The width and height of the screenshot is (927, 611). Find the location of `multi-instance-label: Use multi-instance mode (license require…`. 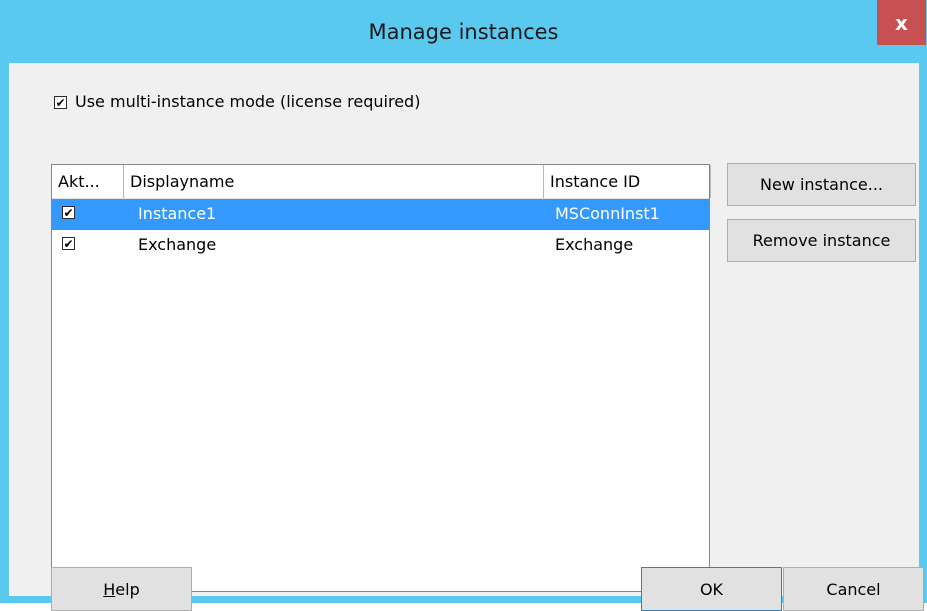

multi-instance-label: Use multi-instance mode (license require… is located at coordinates (247, 101).